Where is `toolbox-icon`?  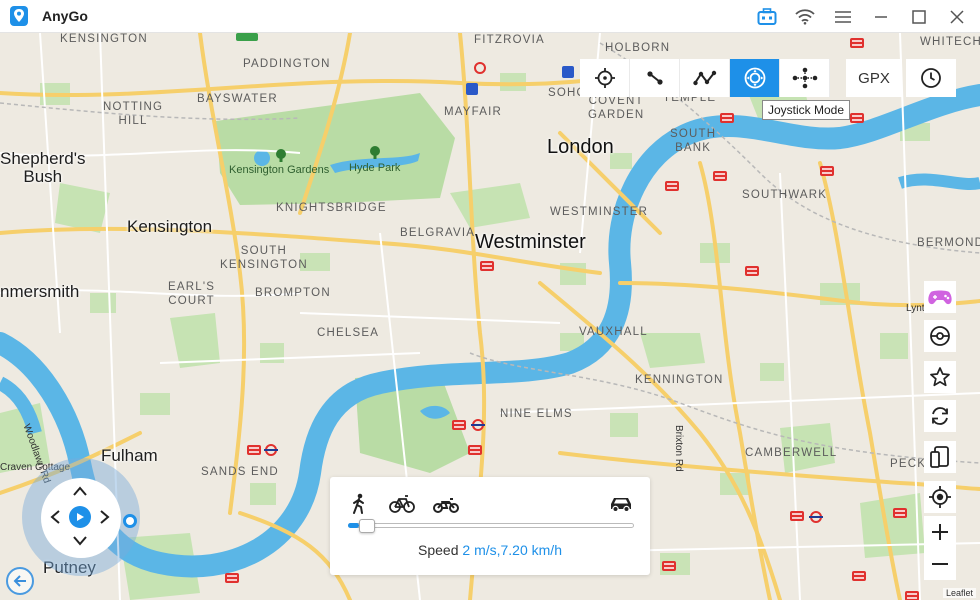
toolbox-icon is located at coordinates (767, 17).